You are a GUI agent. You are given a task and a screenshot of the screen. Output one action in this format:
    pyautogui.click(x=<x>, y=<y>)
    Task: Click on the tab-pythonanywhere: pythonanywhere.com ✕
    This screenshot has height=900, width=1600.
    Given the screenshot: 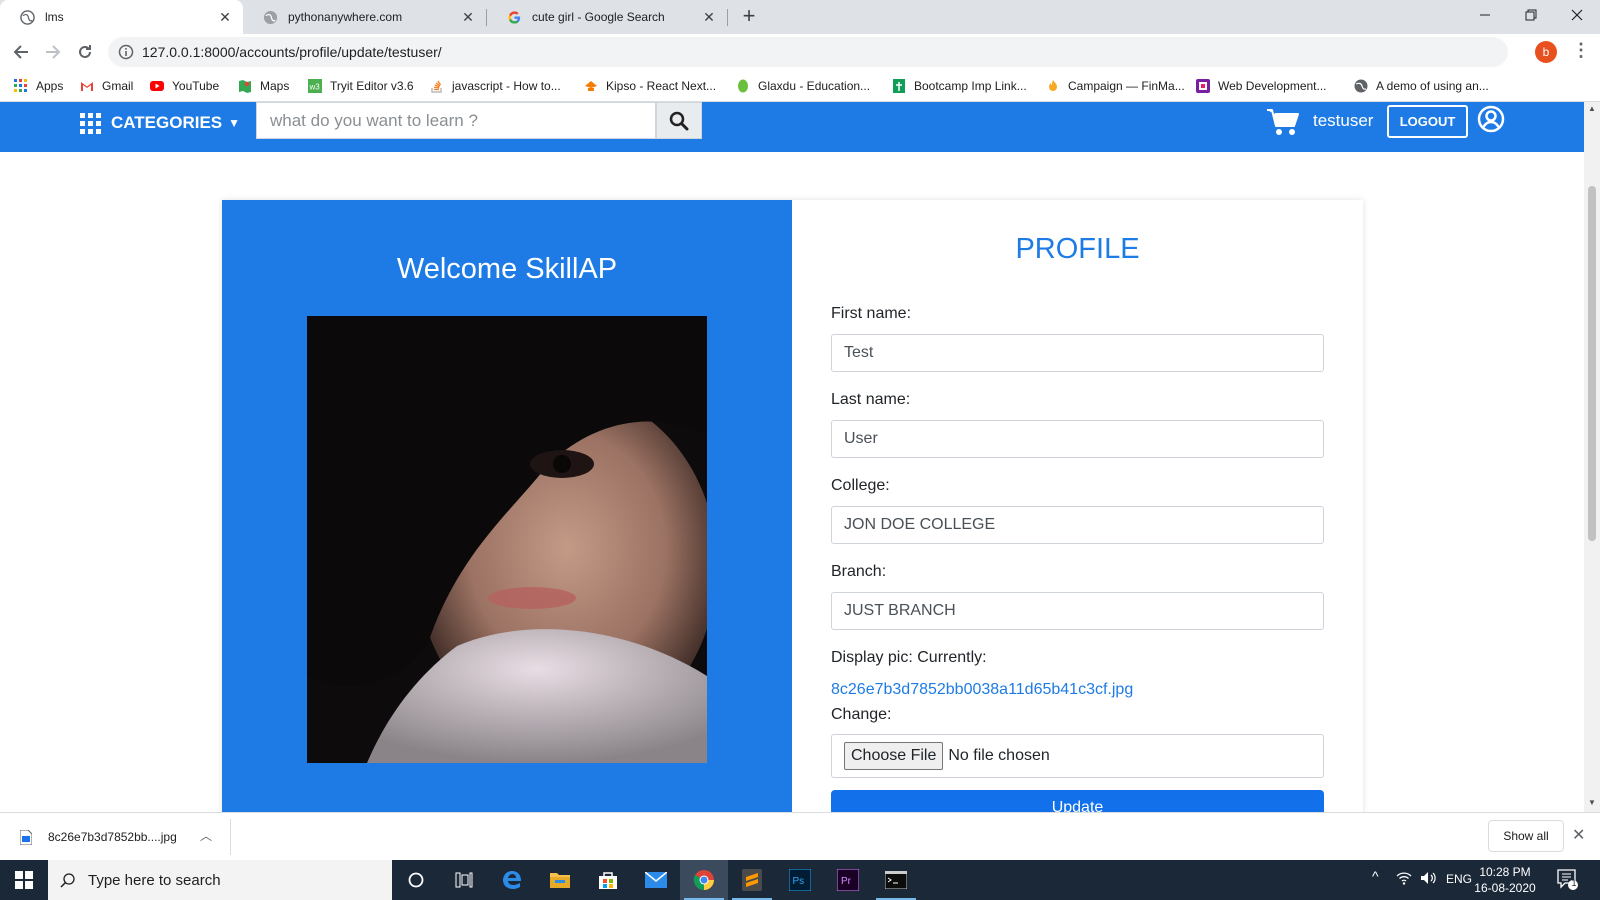 What is the action you would take?
    pyautogui.click(x=364, y=17)
    